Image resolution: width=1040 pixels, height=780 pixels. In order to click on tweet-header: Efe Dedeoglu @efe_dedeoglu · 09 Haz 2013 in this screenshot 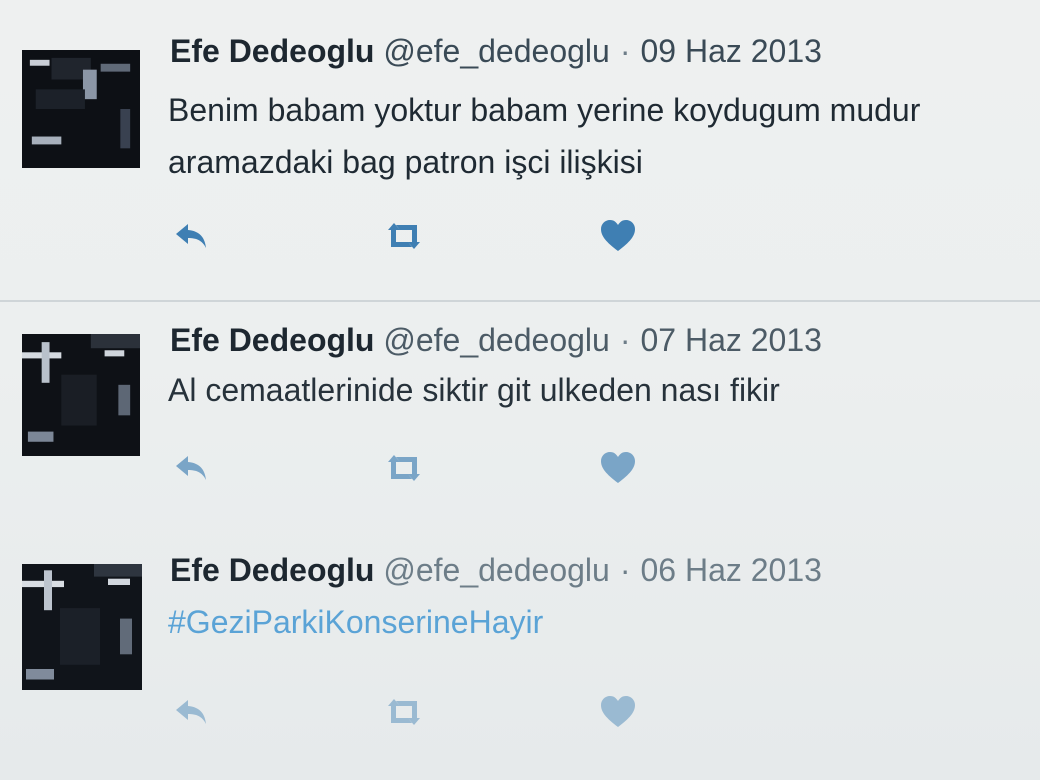, I will do `click(496, 51)`.